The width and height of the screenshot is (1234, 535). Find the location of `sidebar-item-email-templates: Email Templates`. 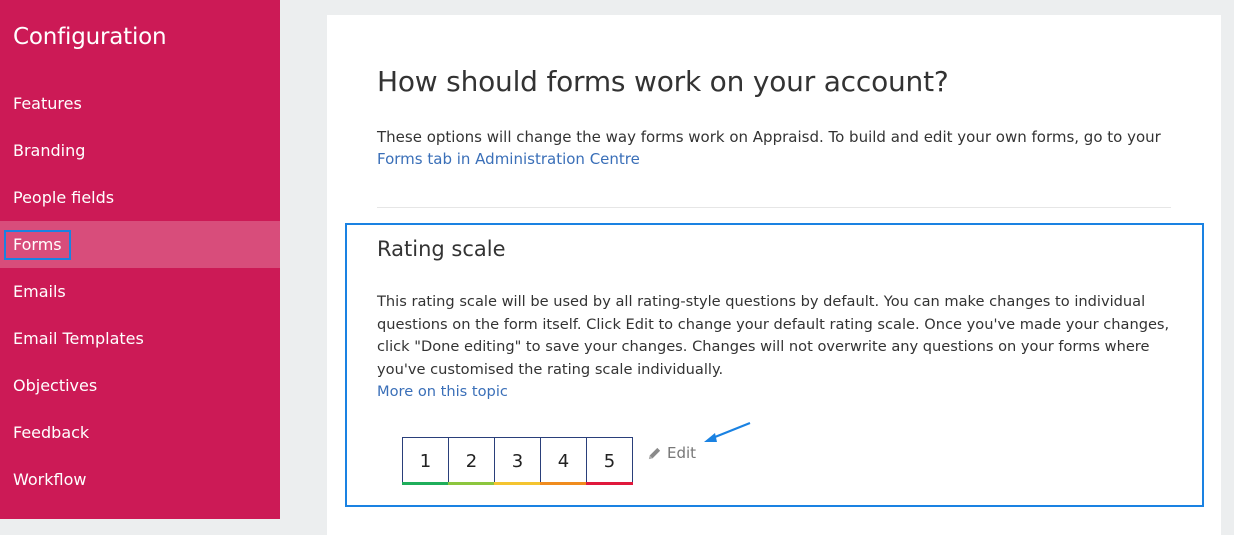

sidebar-item-email-templates: Email Templates is located at coordinates (140, 338).